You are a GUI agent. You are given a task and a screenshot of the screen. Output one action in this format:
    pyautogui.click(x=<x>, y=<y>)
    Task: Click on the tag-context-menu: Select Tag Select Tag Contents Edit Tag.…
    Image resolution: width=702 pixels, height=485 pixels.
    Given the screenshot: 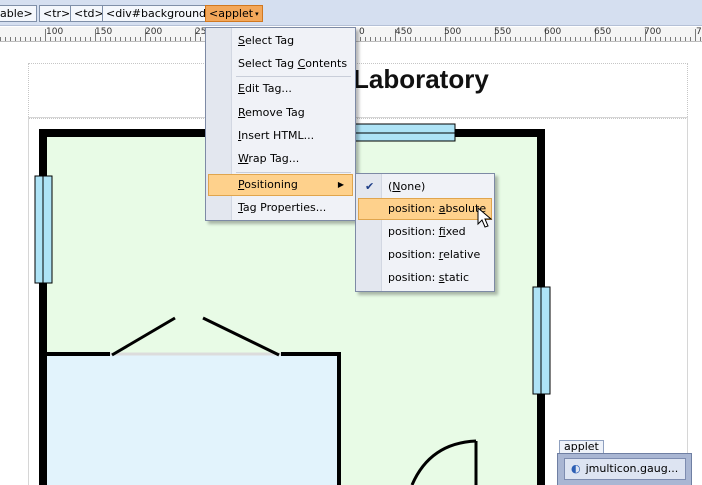 What is the action you would take?
    pyautogui.click(x=280, y=124)
    